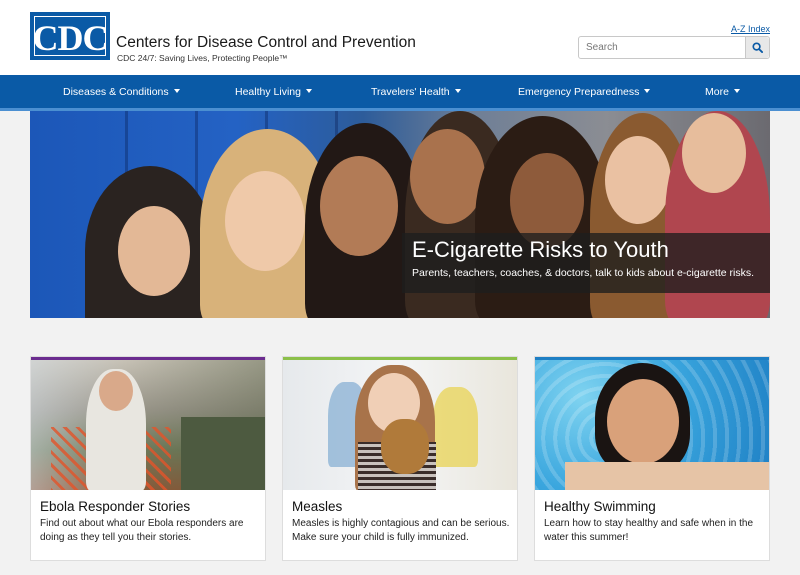 This screenshot has height=575, width=800. Describe the element at coordinates (579, 92) in the screenshot. I see `nav-label: Emergency Preparedness` at that location.